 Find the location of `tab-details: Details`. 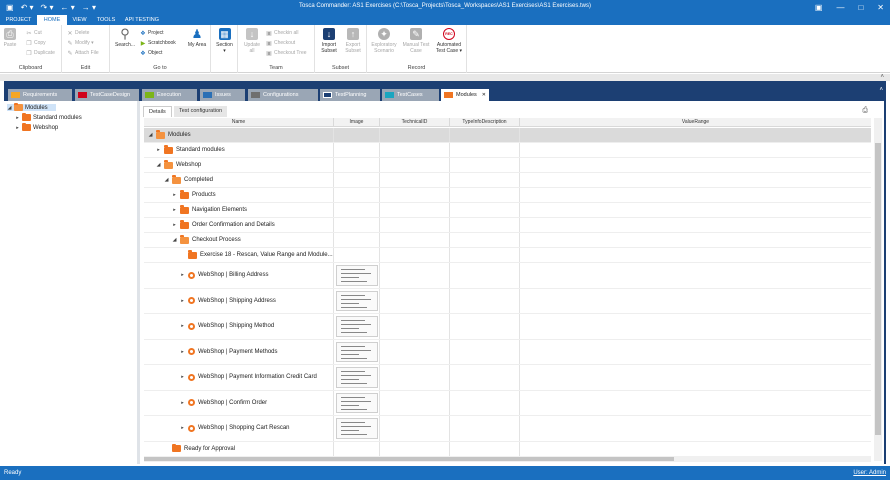

tab-details: Details is located at coordinates (157, 111).